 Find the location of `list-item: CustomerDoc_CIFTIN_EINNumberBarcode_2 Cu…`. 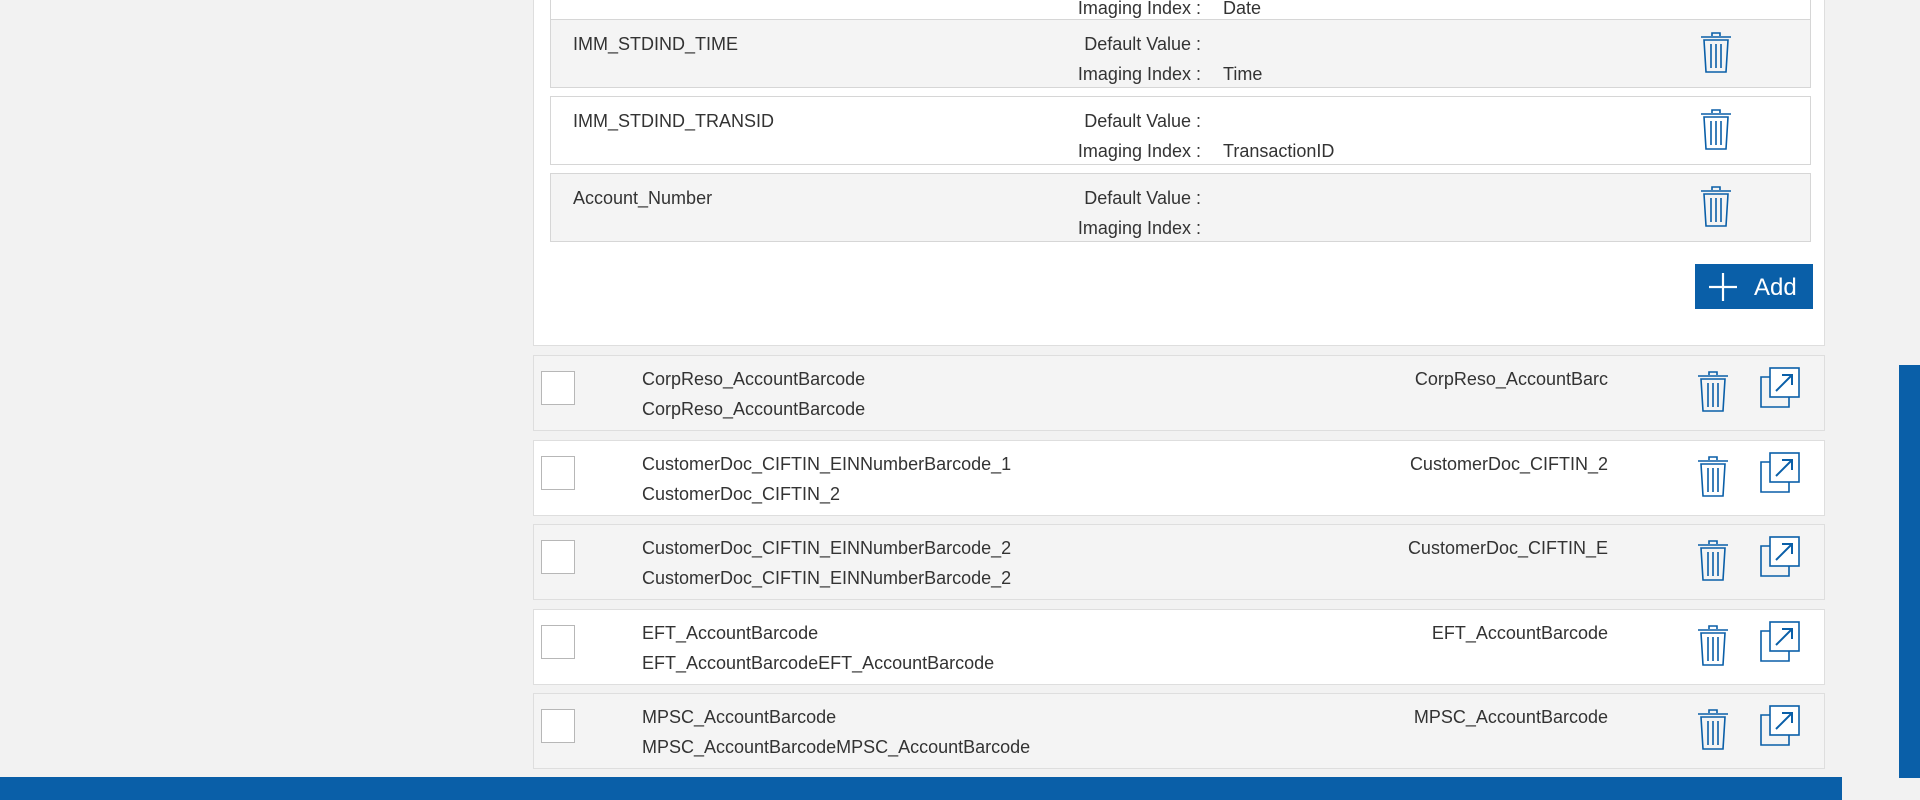

list-item: CustomerDoc_CIFTIN_EINNumberBarcode_2 Cu… is located at coordinates (1179, 562).